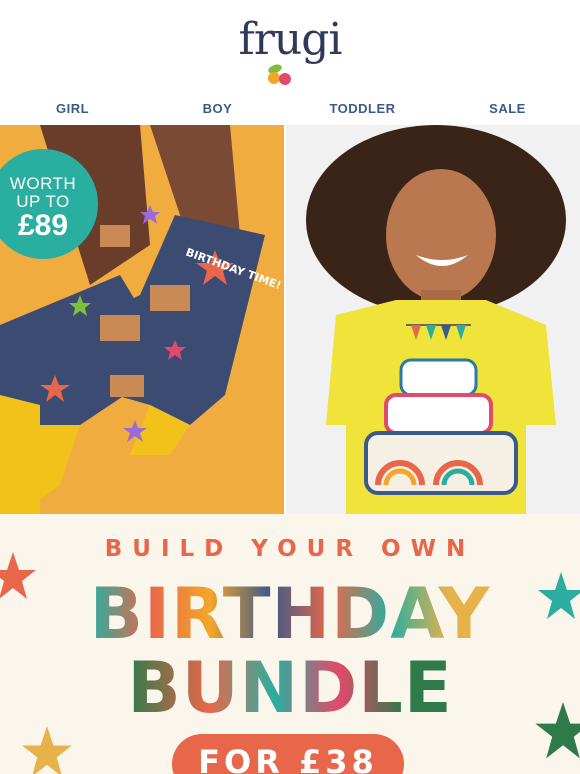 The image size is (580, 774). Describe the element at coordinates (217, 110) in the screenshot. I see `nav-boy: BOY` at that location.